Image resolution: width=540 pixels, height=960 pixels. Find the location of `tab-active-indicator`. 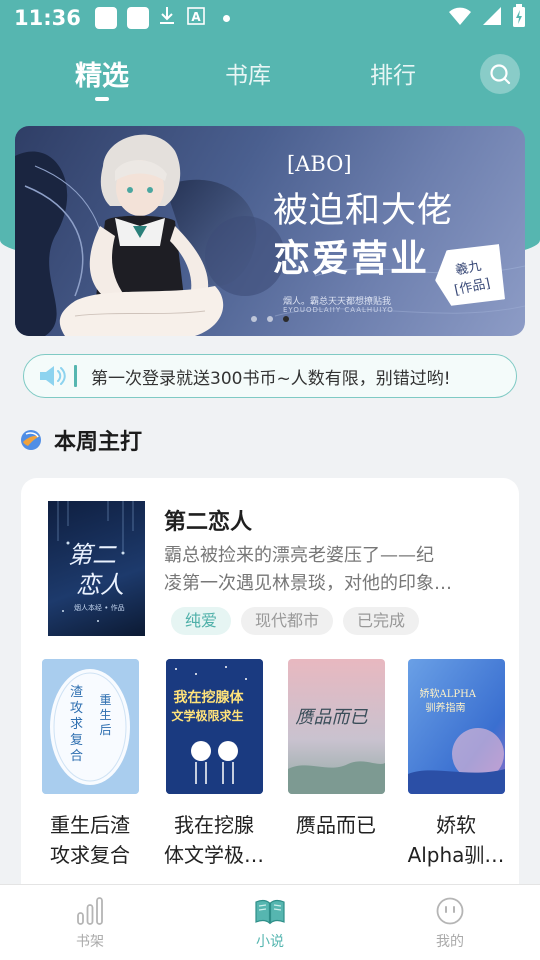

tab-active-indicator is located at coordinates (102, 99).